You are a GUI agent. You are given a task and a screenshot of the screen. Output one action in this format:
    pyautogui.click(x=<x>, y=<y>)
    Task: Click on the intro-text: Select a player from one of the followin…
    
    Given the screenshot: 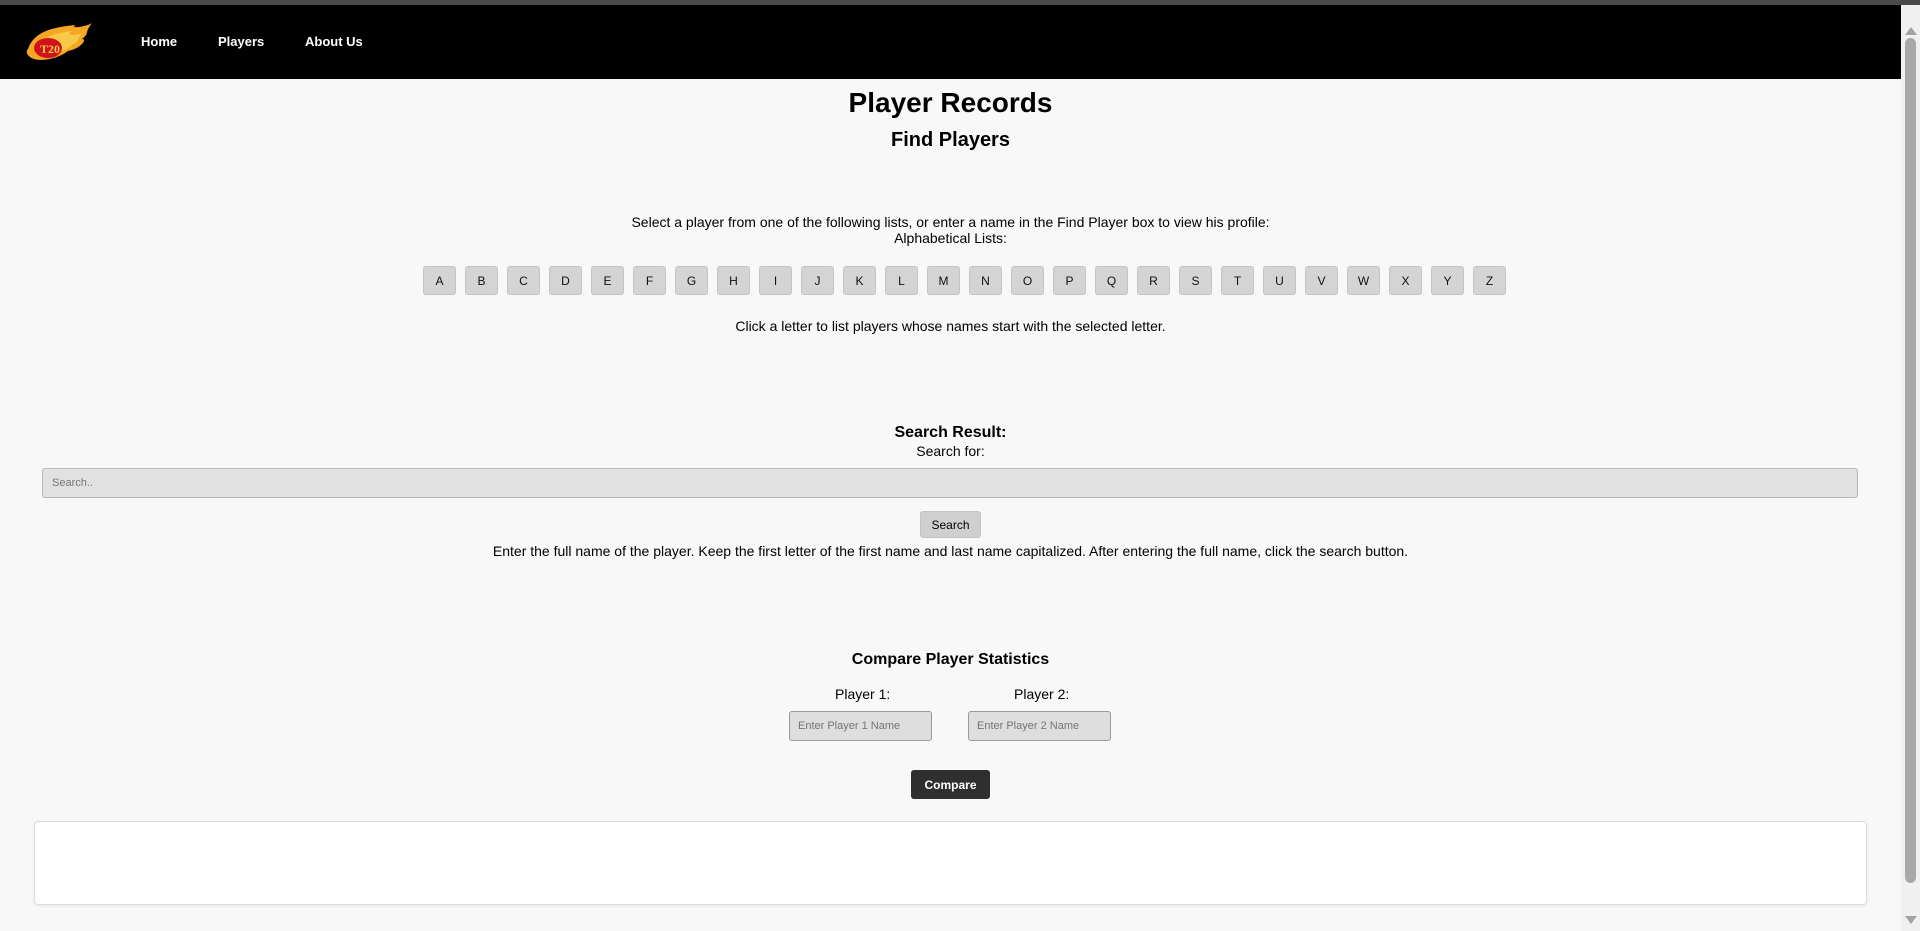 What is the action you would take?
    pyautogui.click(x=950, y=222)
    